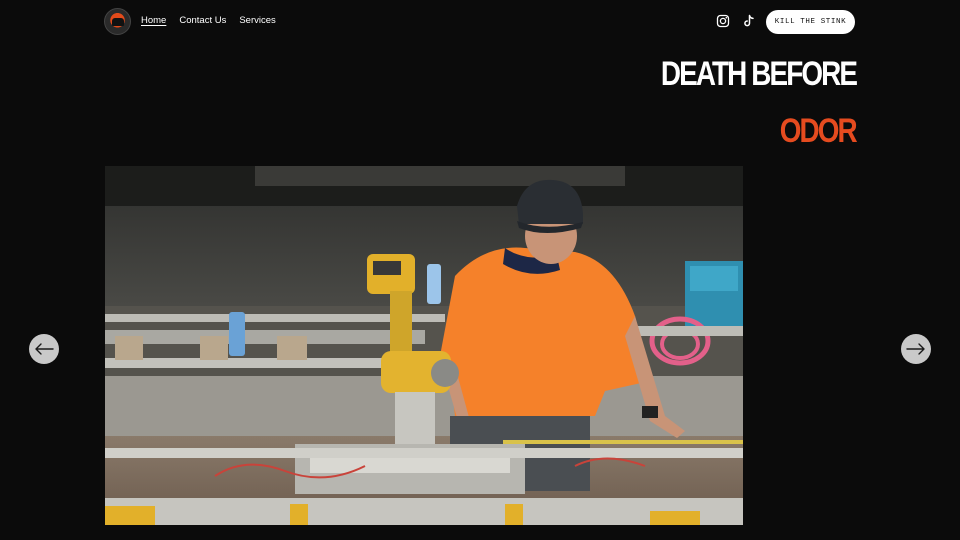 The width and height of the screenshot is (960, 540). I want to click on carousel-next-button, so click(916, 349).